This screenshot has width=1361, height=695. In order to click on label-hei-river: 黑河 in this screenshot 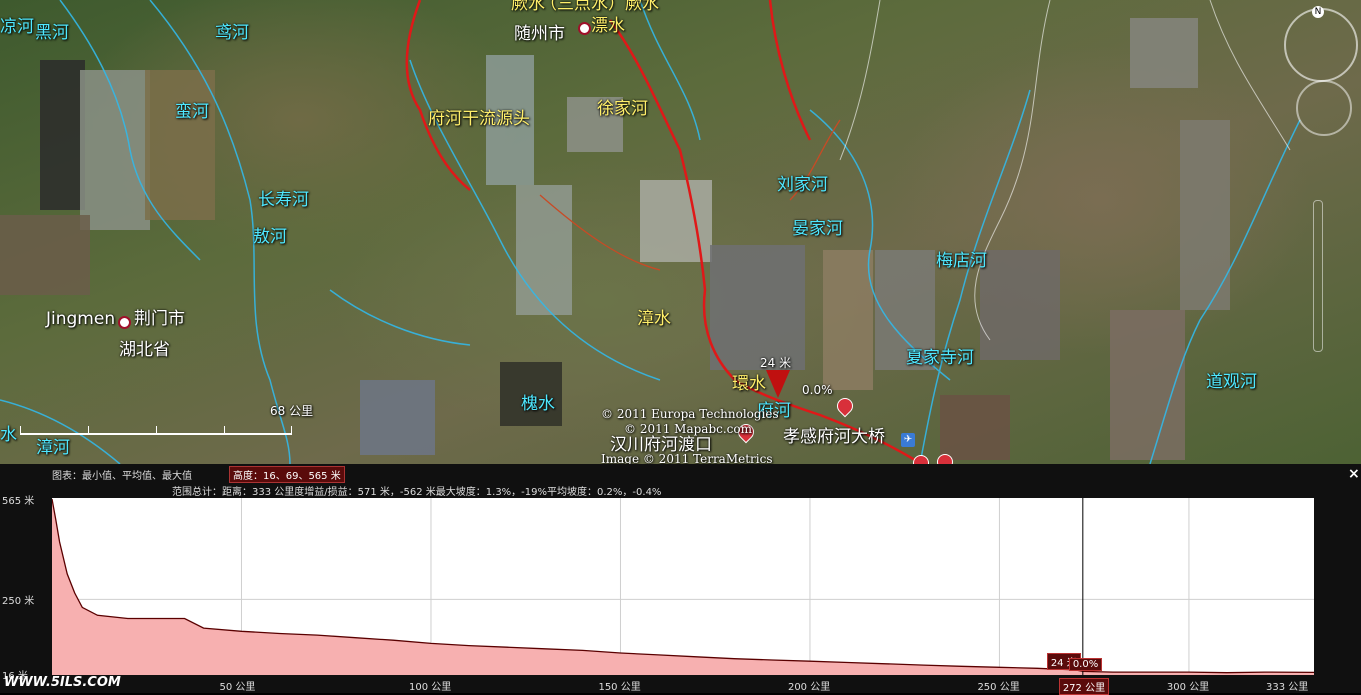, I will do `click(52, 33)`.